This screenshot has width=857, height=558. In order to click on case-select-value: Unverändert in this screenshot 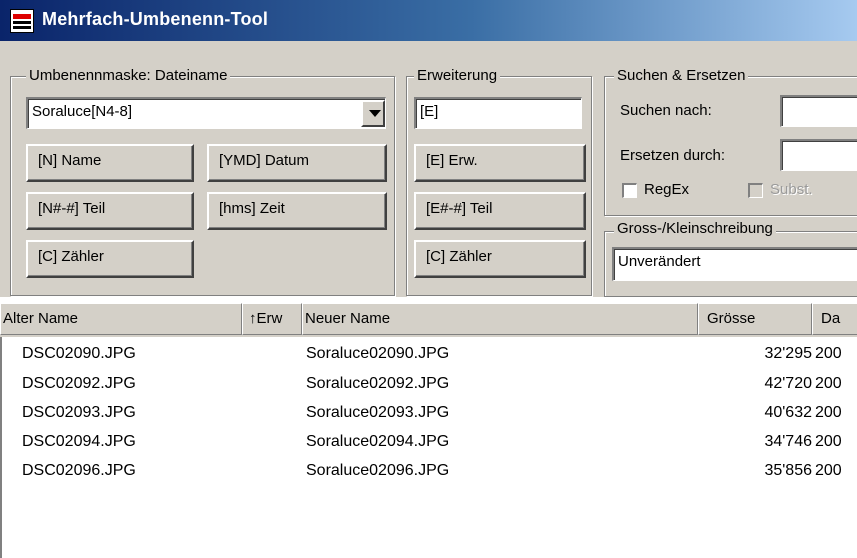, I will do `click(659, 261)`.